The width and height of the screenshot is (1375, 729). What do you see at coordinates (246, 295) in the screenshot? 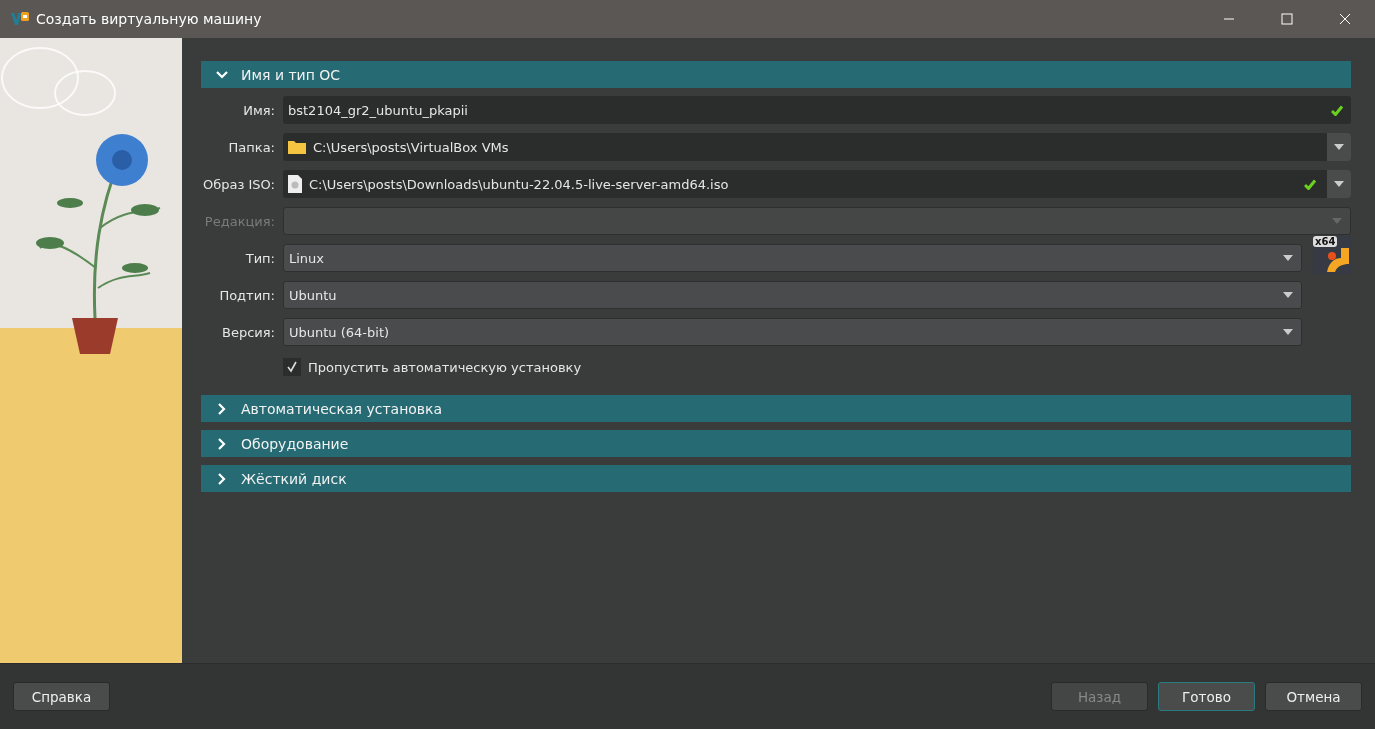
I see `field-label: Подтип:` at bounding box center [246, 295].